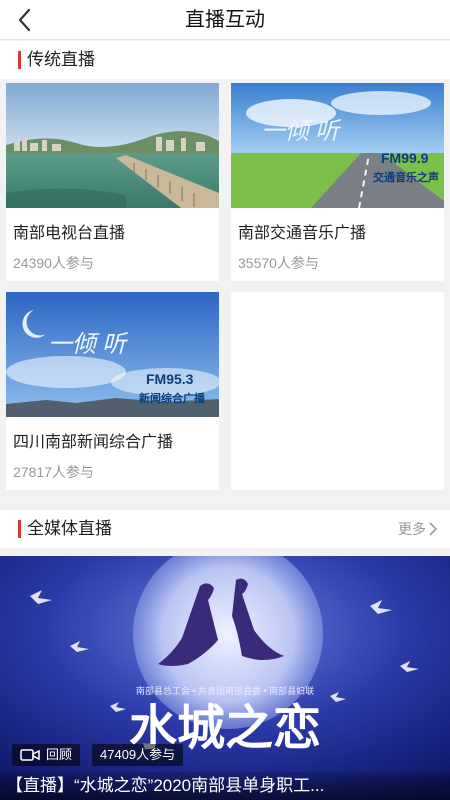 The height and width of the screenshot is (800, 450). I want to click on svg-text: 南部县总工会 • 共青团南部县委 • 南部县妇联, so click(225, 690).